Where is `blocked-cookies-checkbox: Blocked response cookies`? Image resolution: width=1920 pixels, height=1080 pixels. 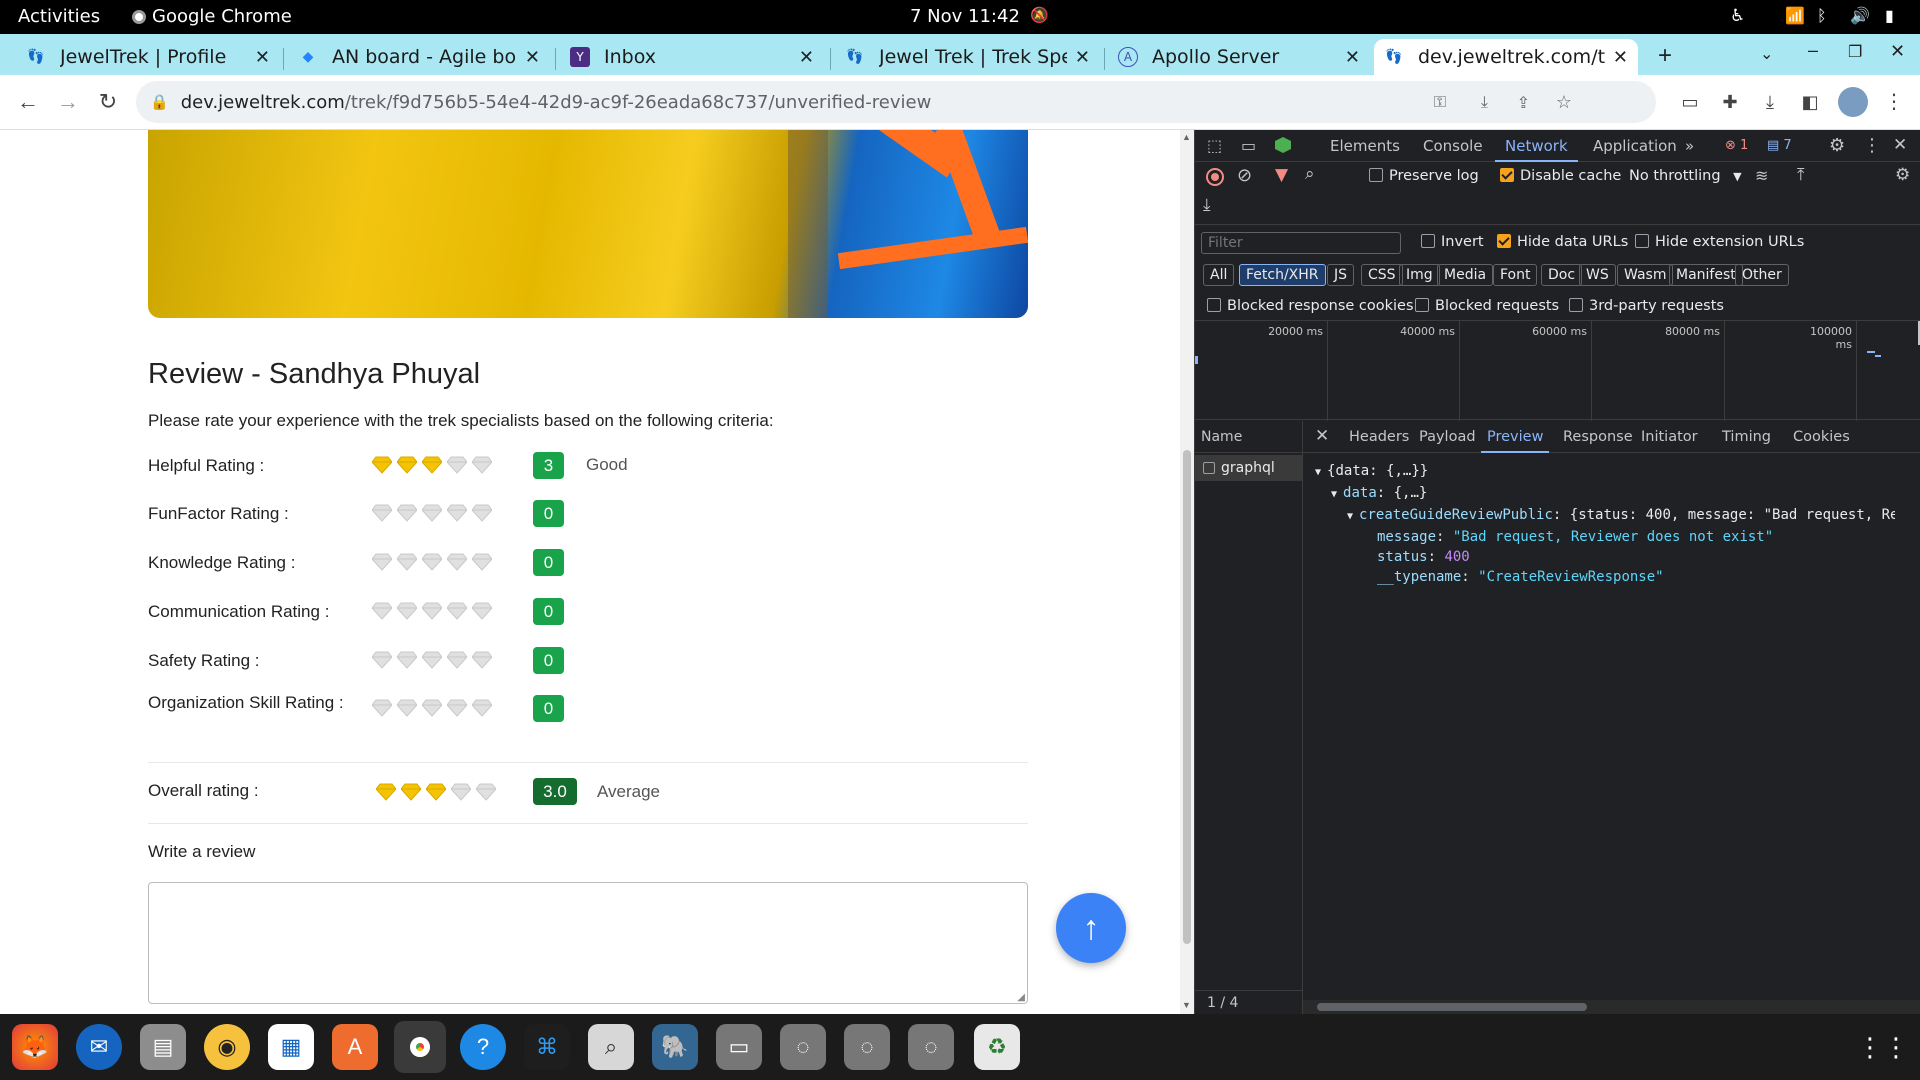
blocked-cookies-checkbox: Blocked response cookies is located at coordinates (1310, 306).